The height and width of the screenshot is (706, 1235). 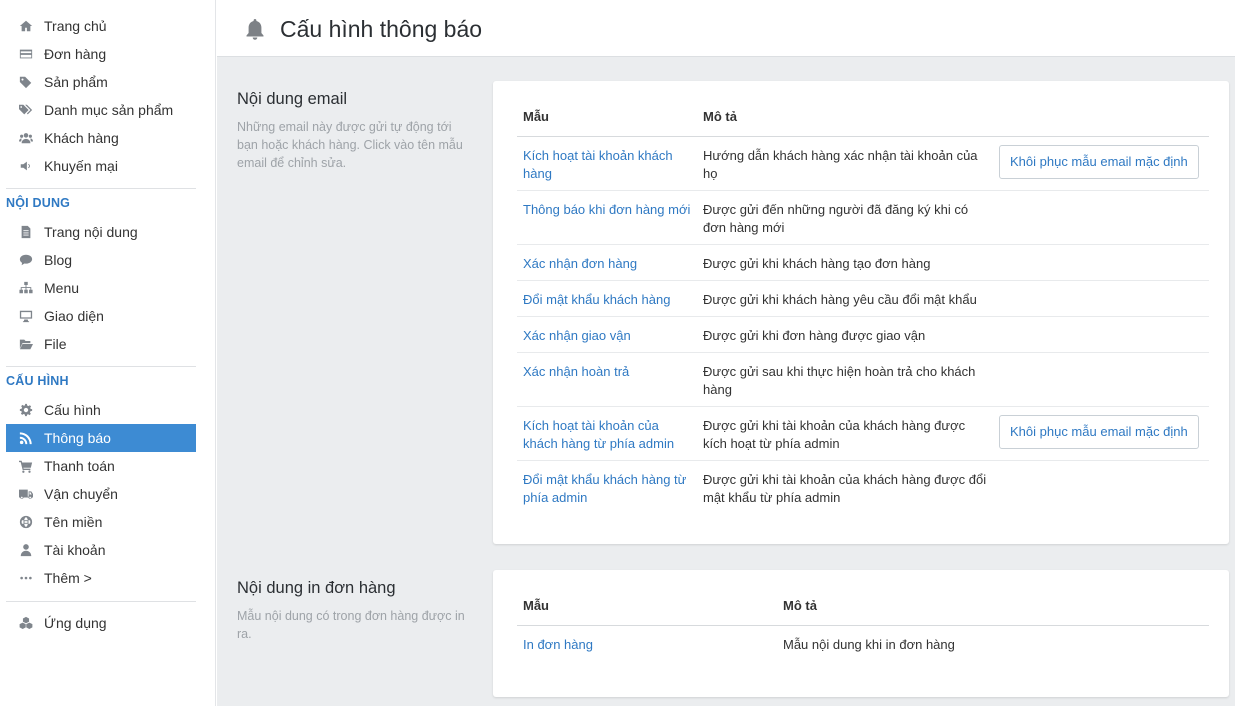 I want to click on sidebar-item-payment: Thanh toán, so click(x=101, y=466).